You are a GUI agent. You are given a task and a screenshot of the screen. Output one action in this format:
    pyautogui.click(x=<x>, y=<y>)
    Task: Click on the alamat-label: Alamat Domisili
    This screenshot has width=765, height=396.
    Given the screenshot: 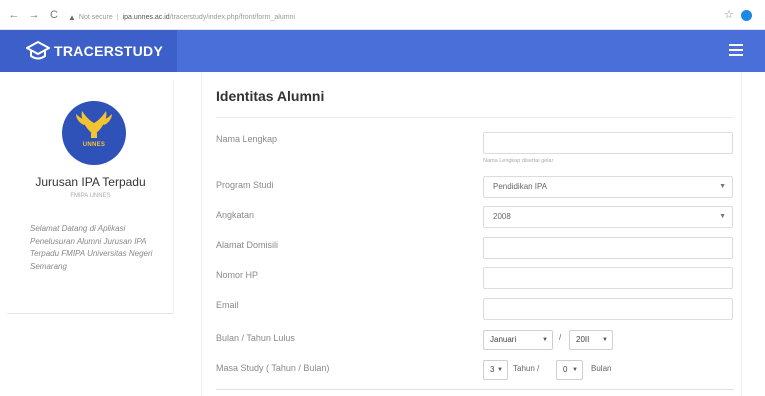 What is the action you would take?
    pyautogui.click(x=247, y=245)
    